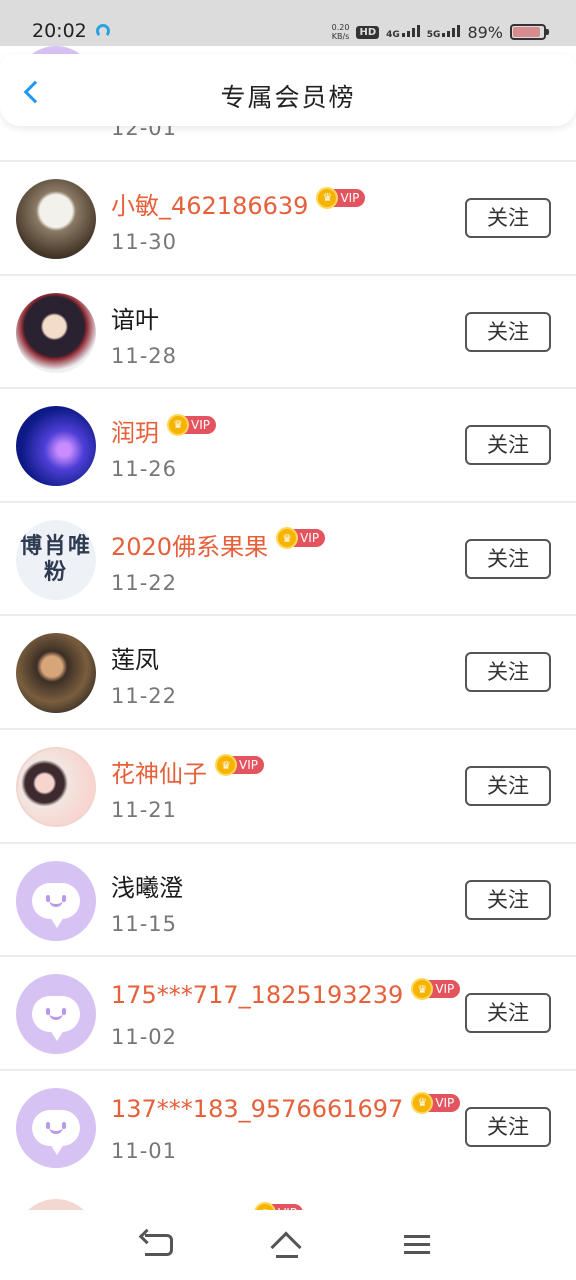  What do you see at coordinates (288, 1195) in the screenshot?
I see `list-item-partial-bottom: ♛VIP` at bounding box center [288, 1195].